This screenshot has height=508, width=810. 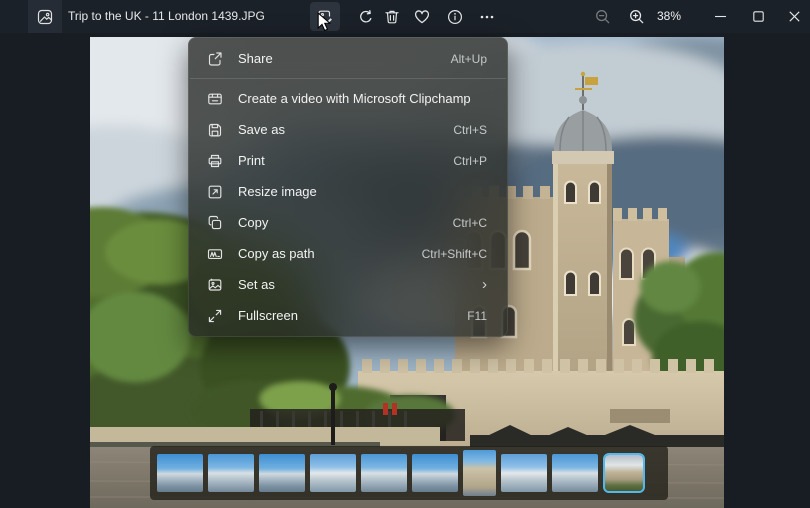 What do you see at coordinates (409, 473) in the screenshot?
I see `filmstrip` at bounding box center [409, 473].